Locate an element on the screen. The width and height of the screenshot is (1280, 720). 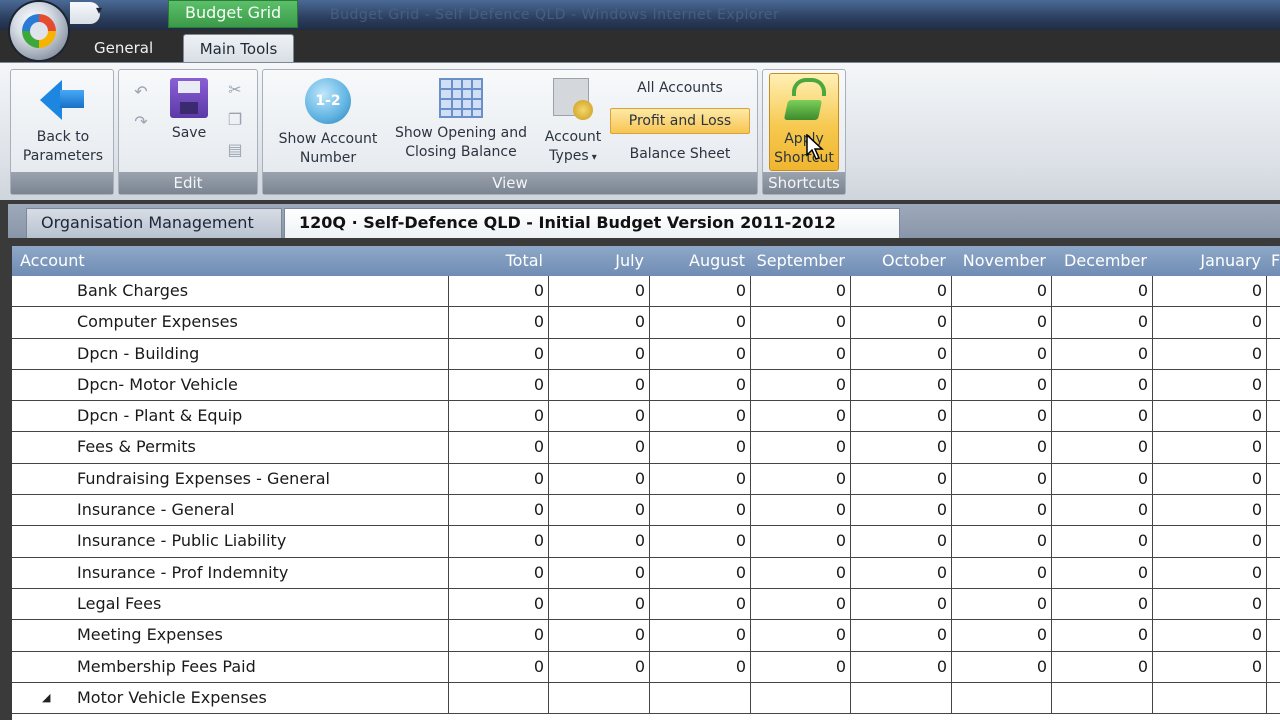
column-header-august: August is located at coordinates (700, 261).